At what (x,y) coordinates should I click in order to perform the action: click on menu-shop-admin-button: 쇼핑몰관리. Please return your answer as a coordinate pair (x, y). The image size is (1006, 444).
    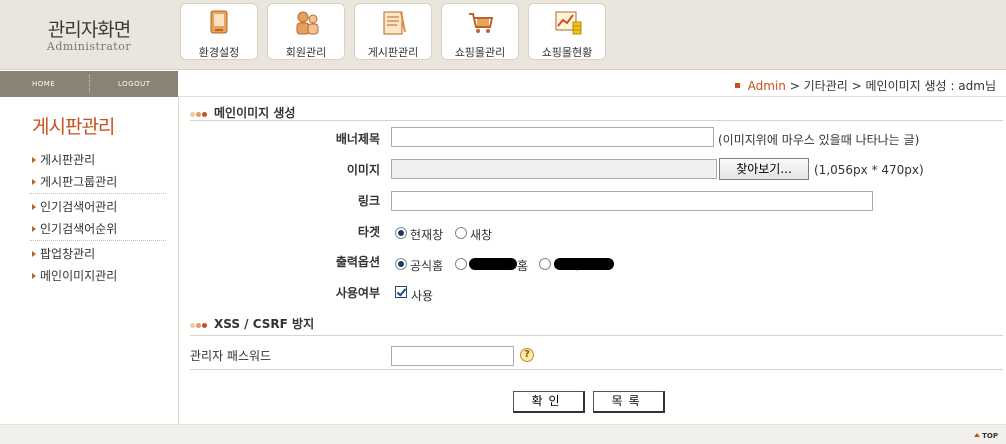
    Looking at the image, I should click on (480, 31).